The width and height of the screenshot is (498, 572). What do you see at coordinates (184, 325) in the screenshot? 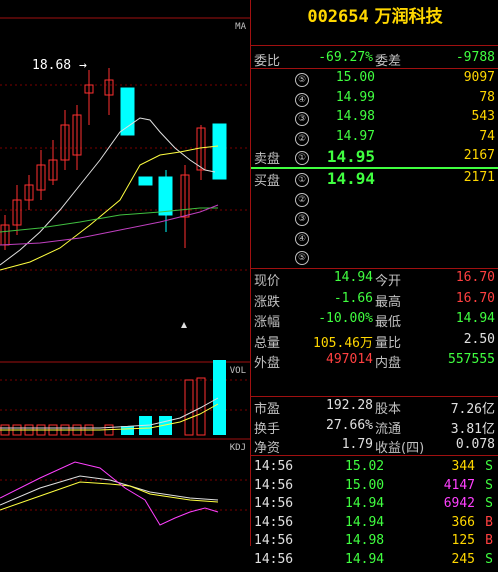
I see `cursor-marker` at bounding box center [184, 325].